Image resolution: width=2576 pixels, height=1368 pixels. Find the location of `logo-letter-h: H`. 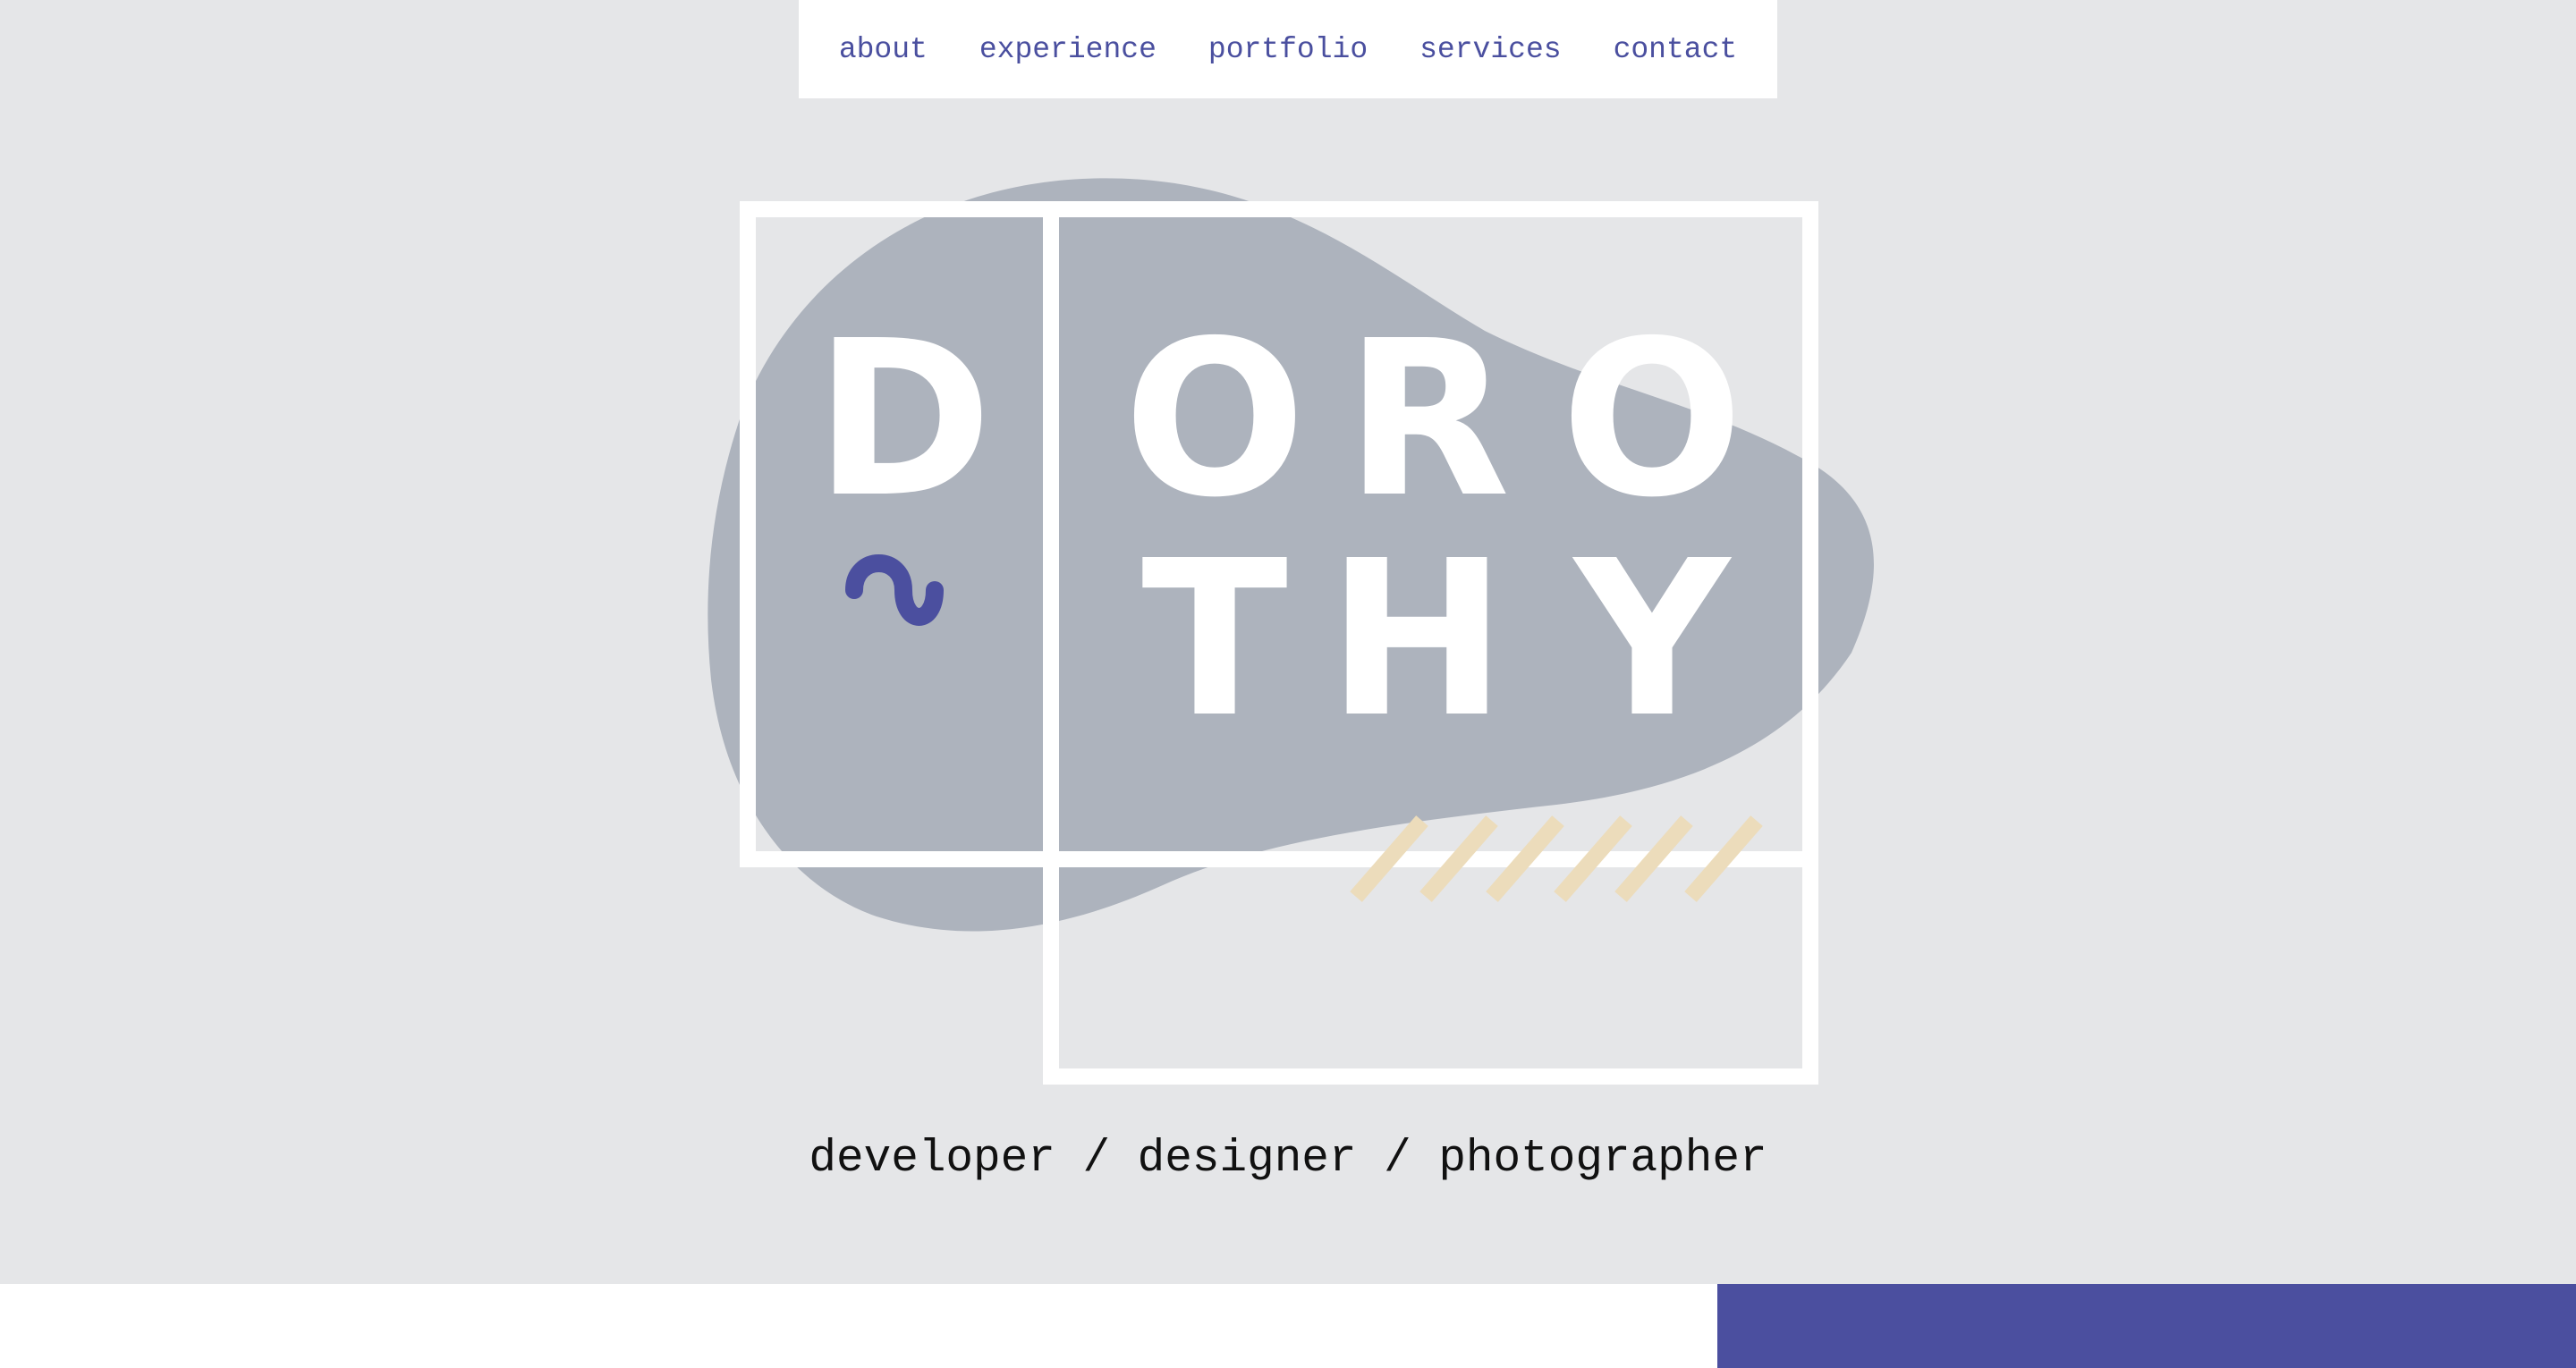

logo-letter-h: H is located at coordinates (1417, 639).